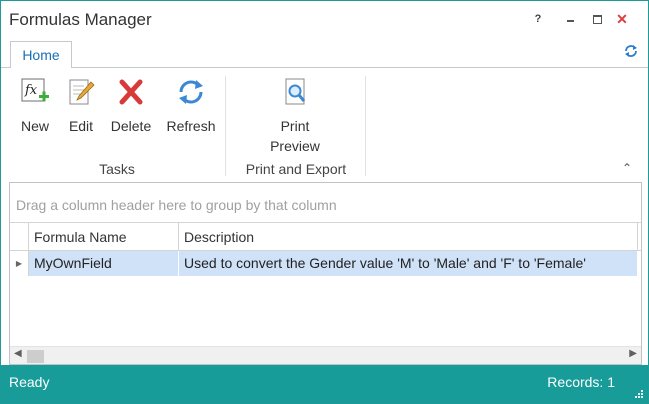 This screenshot has width=649, height=404. Describe the element at coordinates (408, 236) in the screenshot. I see `column-header-description: Description` at that location.